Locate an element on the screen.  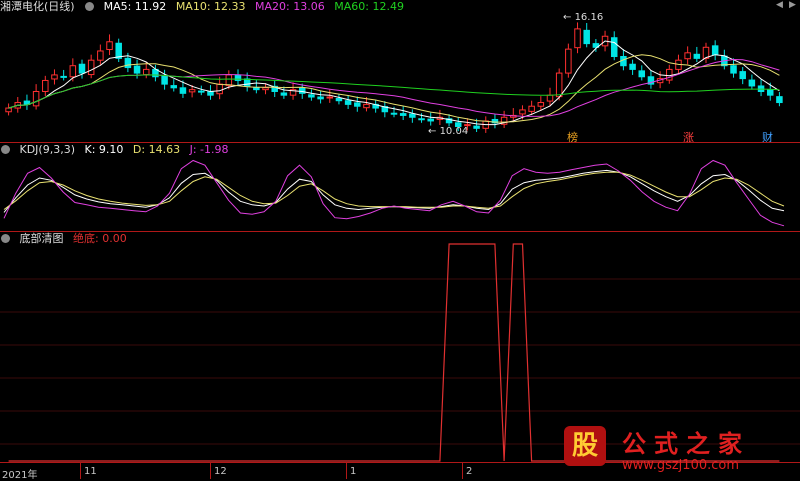
high-price-label: ← 16.16 is located at coordinates (583, 17).